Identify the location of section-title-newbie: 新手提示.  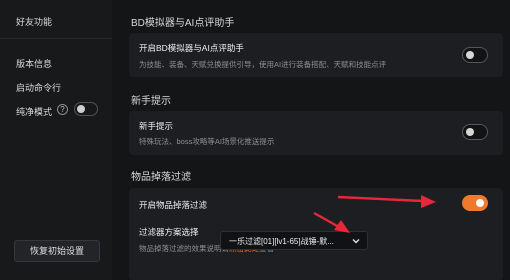
(151, 101).